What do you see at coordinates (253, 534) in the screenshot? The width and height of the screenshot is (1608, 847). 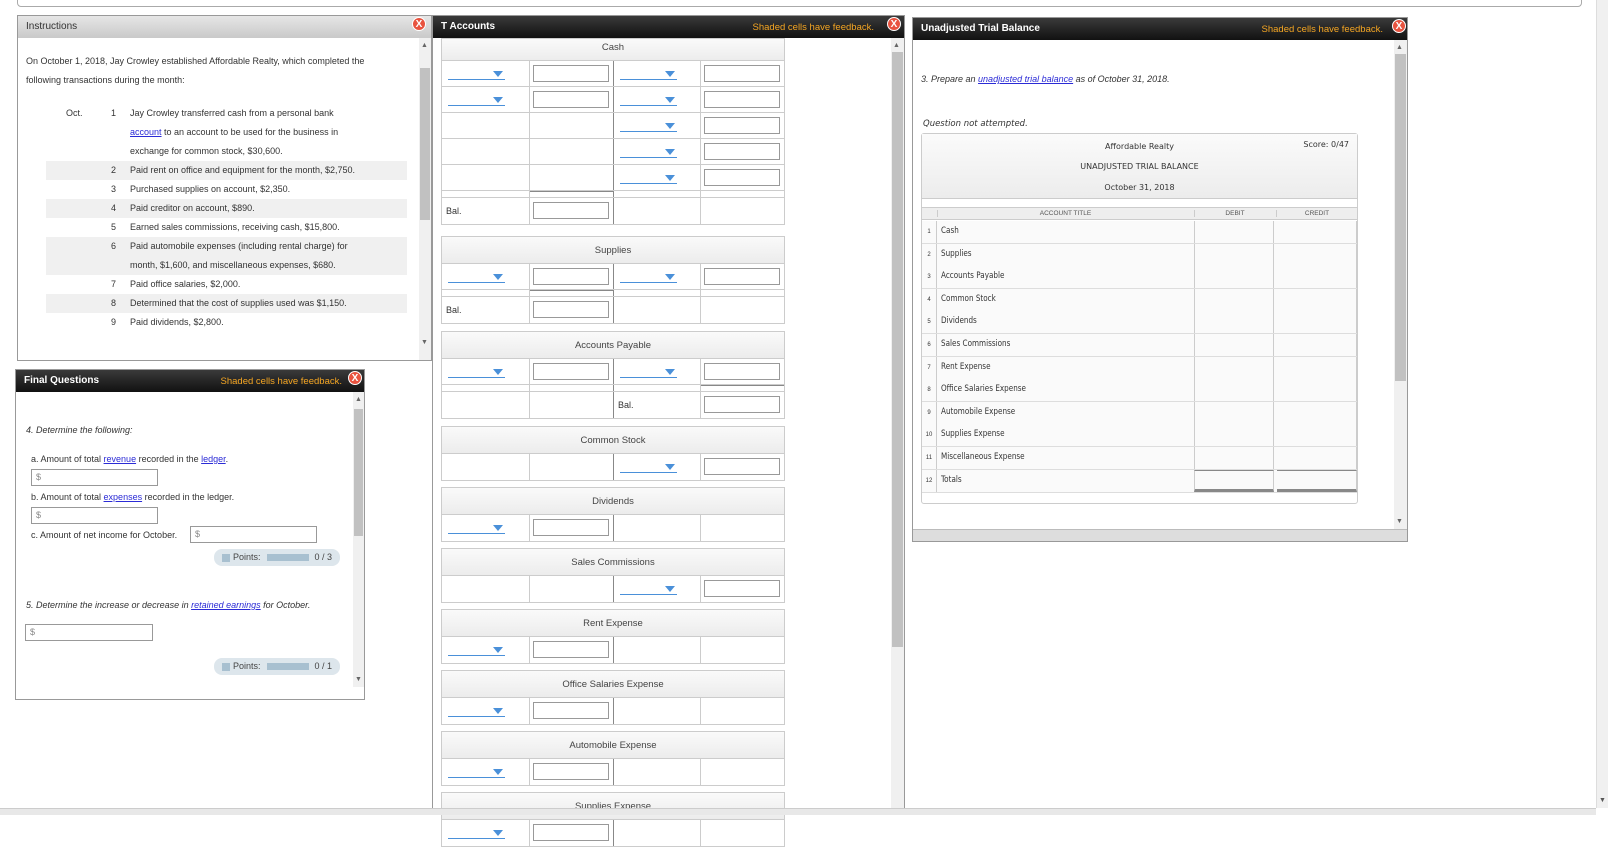 I see `net-income-input: $` at bounding box center [253, 534].